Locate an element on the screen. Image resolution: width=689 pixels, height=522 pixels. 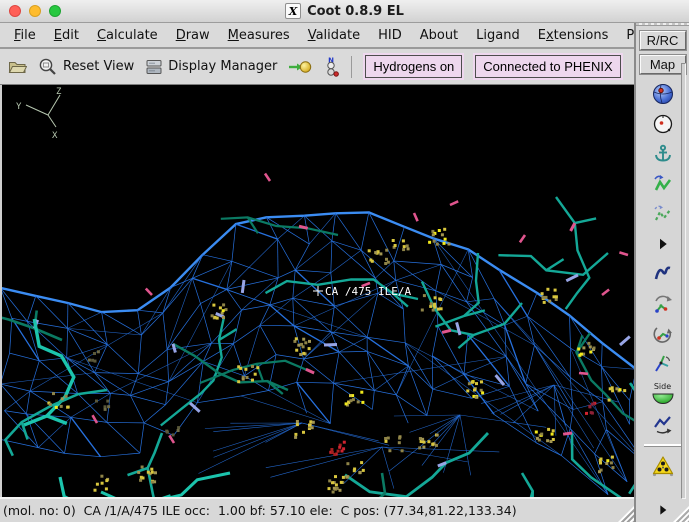
refine-regularize-control-button: R/RC is located at coordinates (662, 40).